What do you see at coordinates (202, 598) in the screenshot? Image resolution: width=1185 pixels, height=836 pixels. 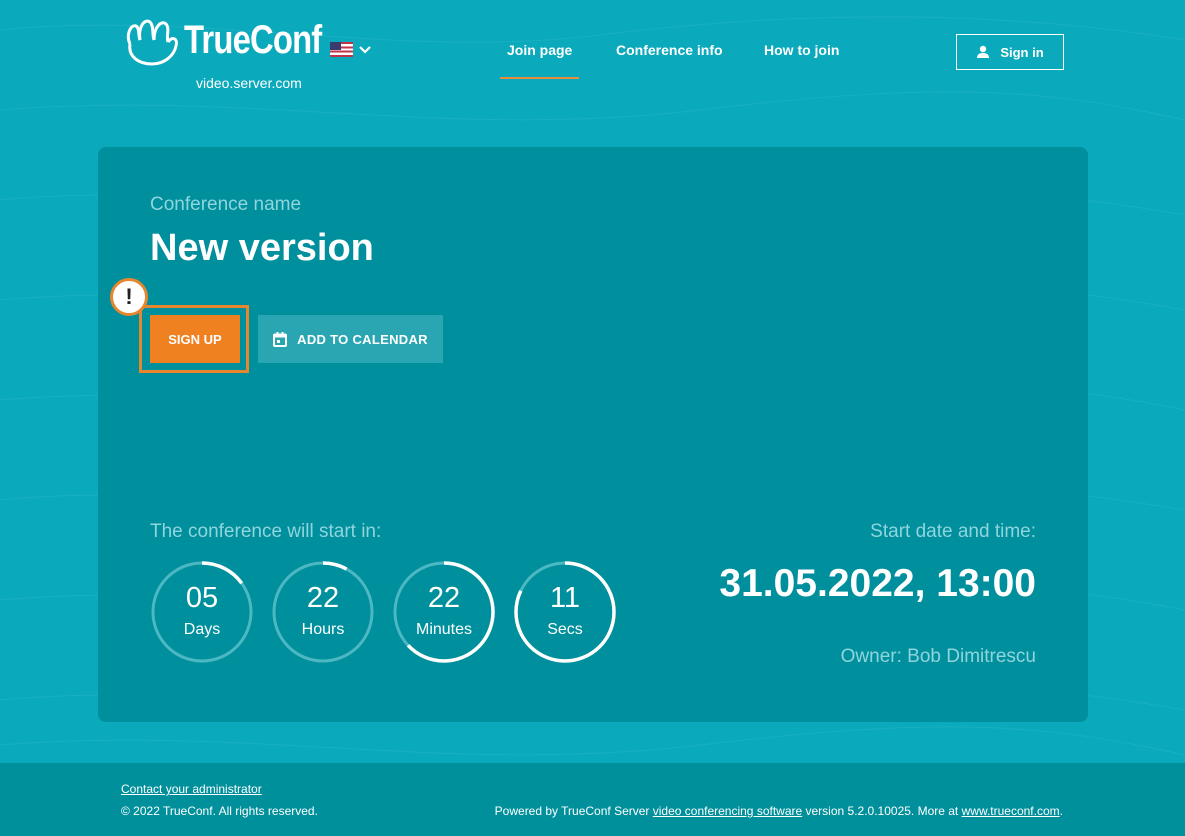 I see `countdown-days-value: 05` at bounding box center [202, 598].